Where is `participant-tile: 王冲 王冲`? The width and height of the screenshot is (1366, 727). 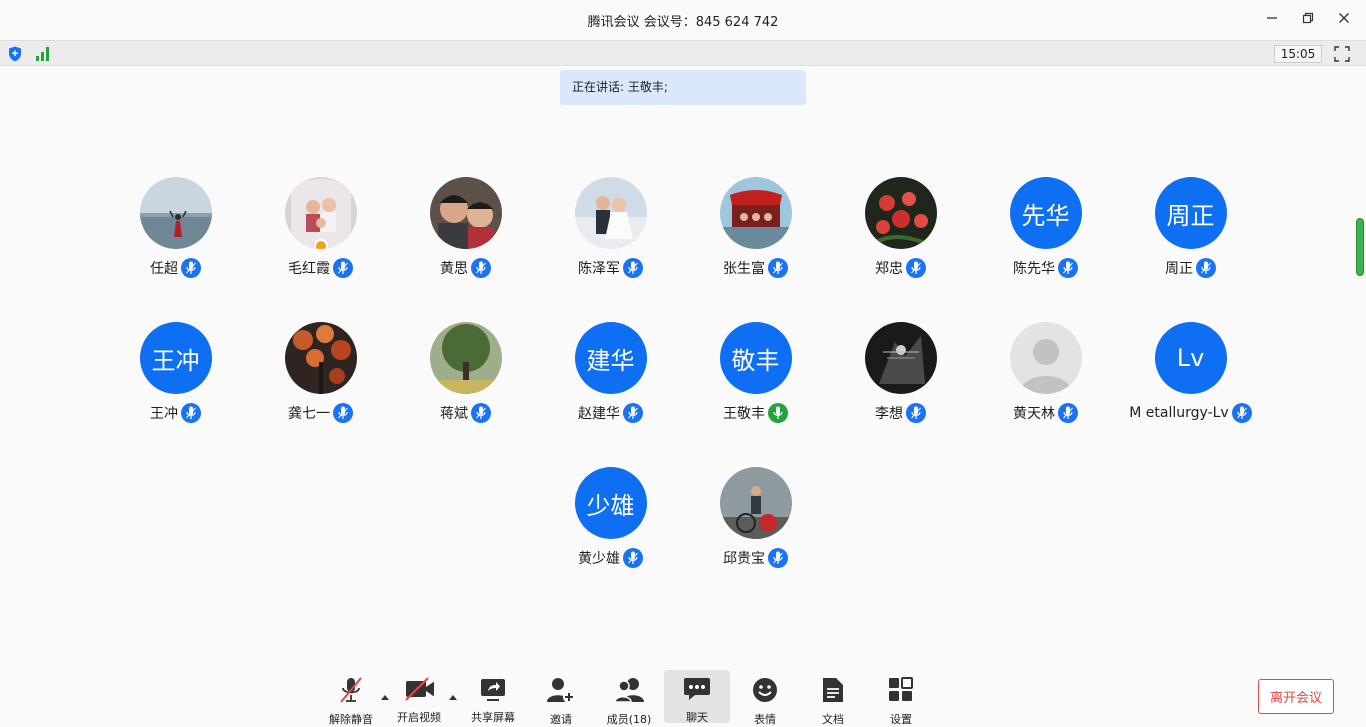 participant-tile: 王冲 王冲 is located at coordinates (175, 377).